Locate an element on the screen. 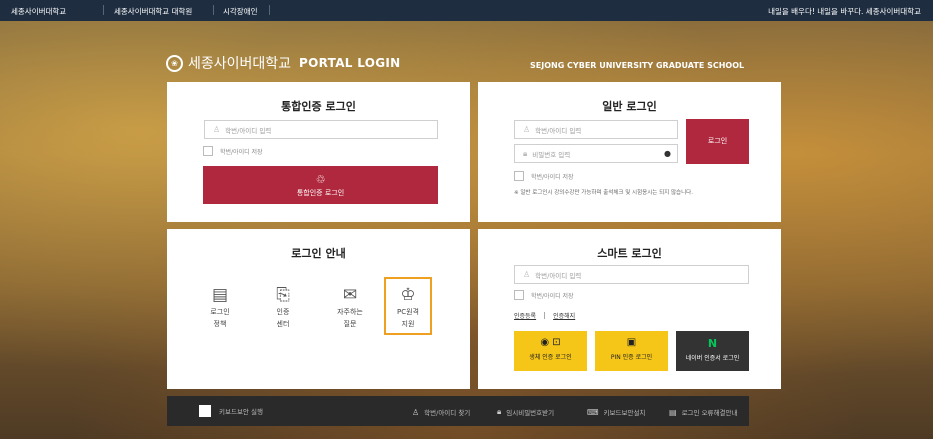 This screenshot has height=439, width=933. smart-save-id-checkbox: 학번/아이디 저장 is located at coordinates (544, 295).